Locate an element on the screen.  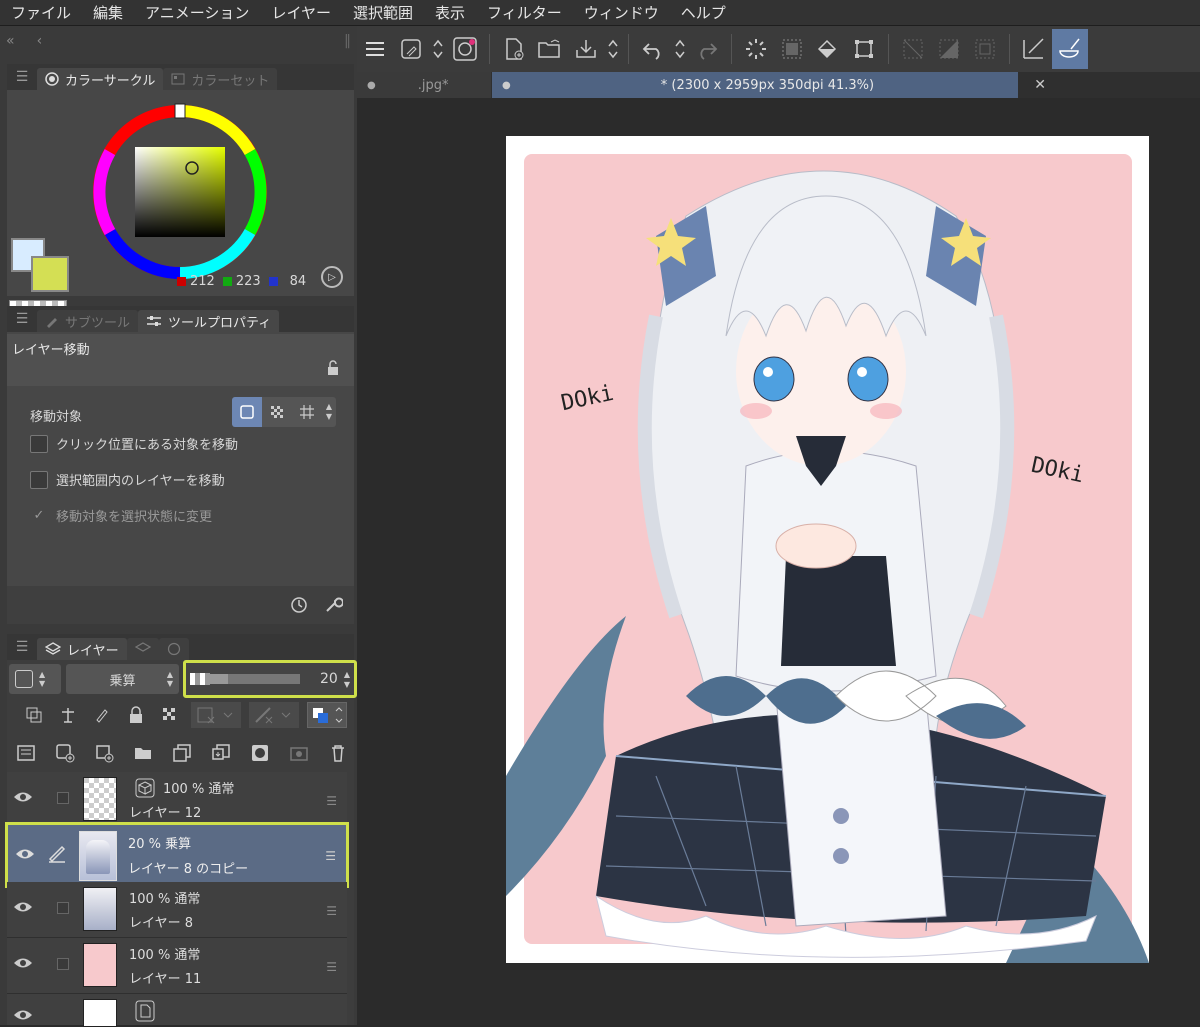
opacity-stepper-icon: ▲ ▼ is located at coordinates (347, 680).